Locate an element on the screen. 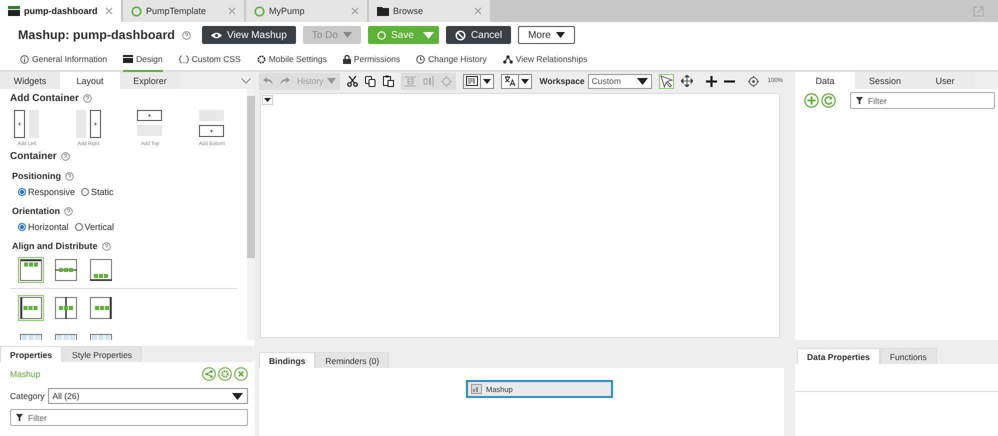 The image size is (998, 436). folder-icon is located at coordinates (383, 11).